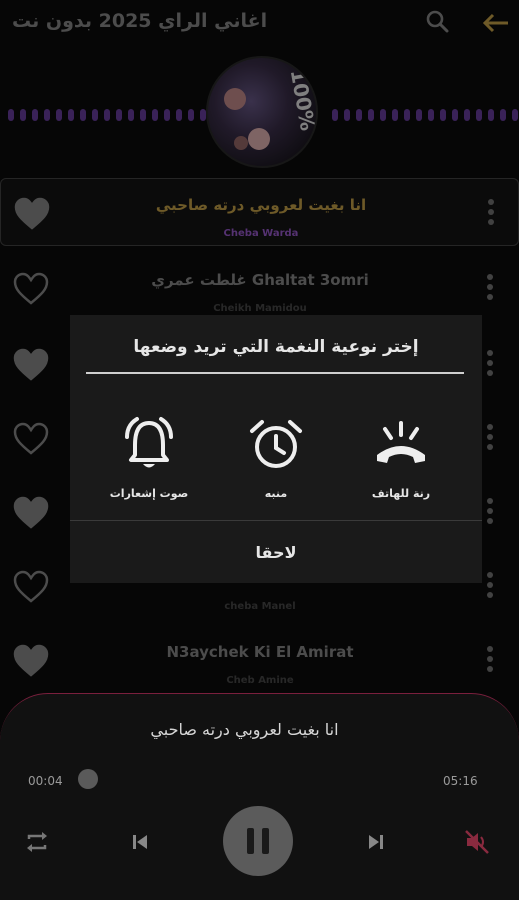 The height and width of the screenshot is (900, 519). Describe the element at coordinates (276, 520) in the screenshot. I see `dialog-separator` at that location.